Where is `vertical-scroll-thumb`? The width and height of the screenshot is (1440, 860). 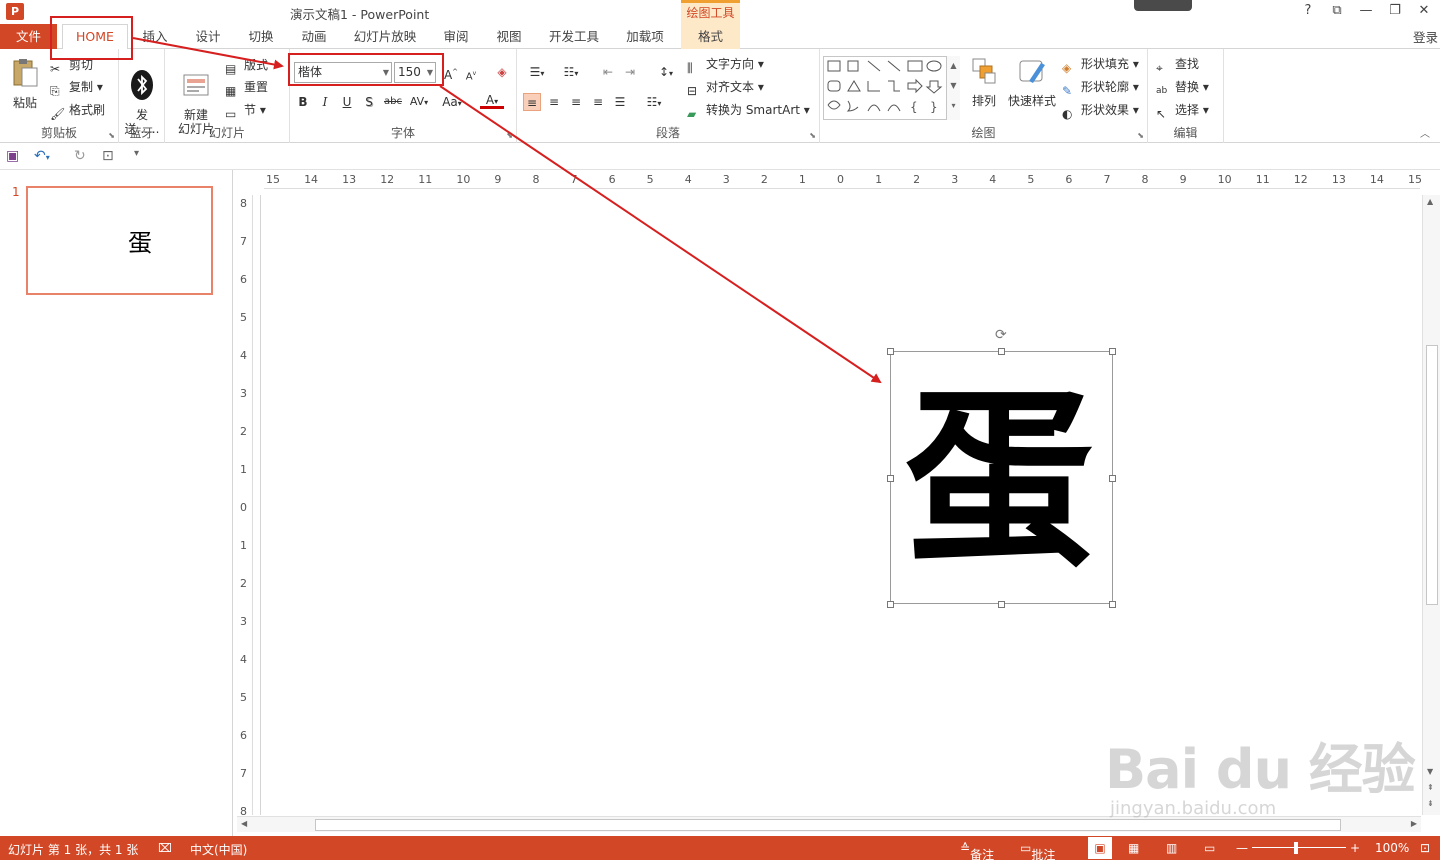 vertical-scroll-thumb is located at coordinates (1432, 475).